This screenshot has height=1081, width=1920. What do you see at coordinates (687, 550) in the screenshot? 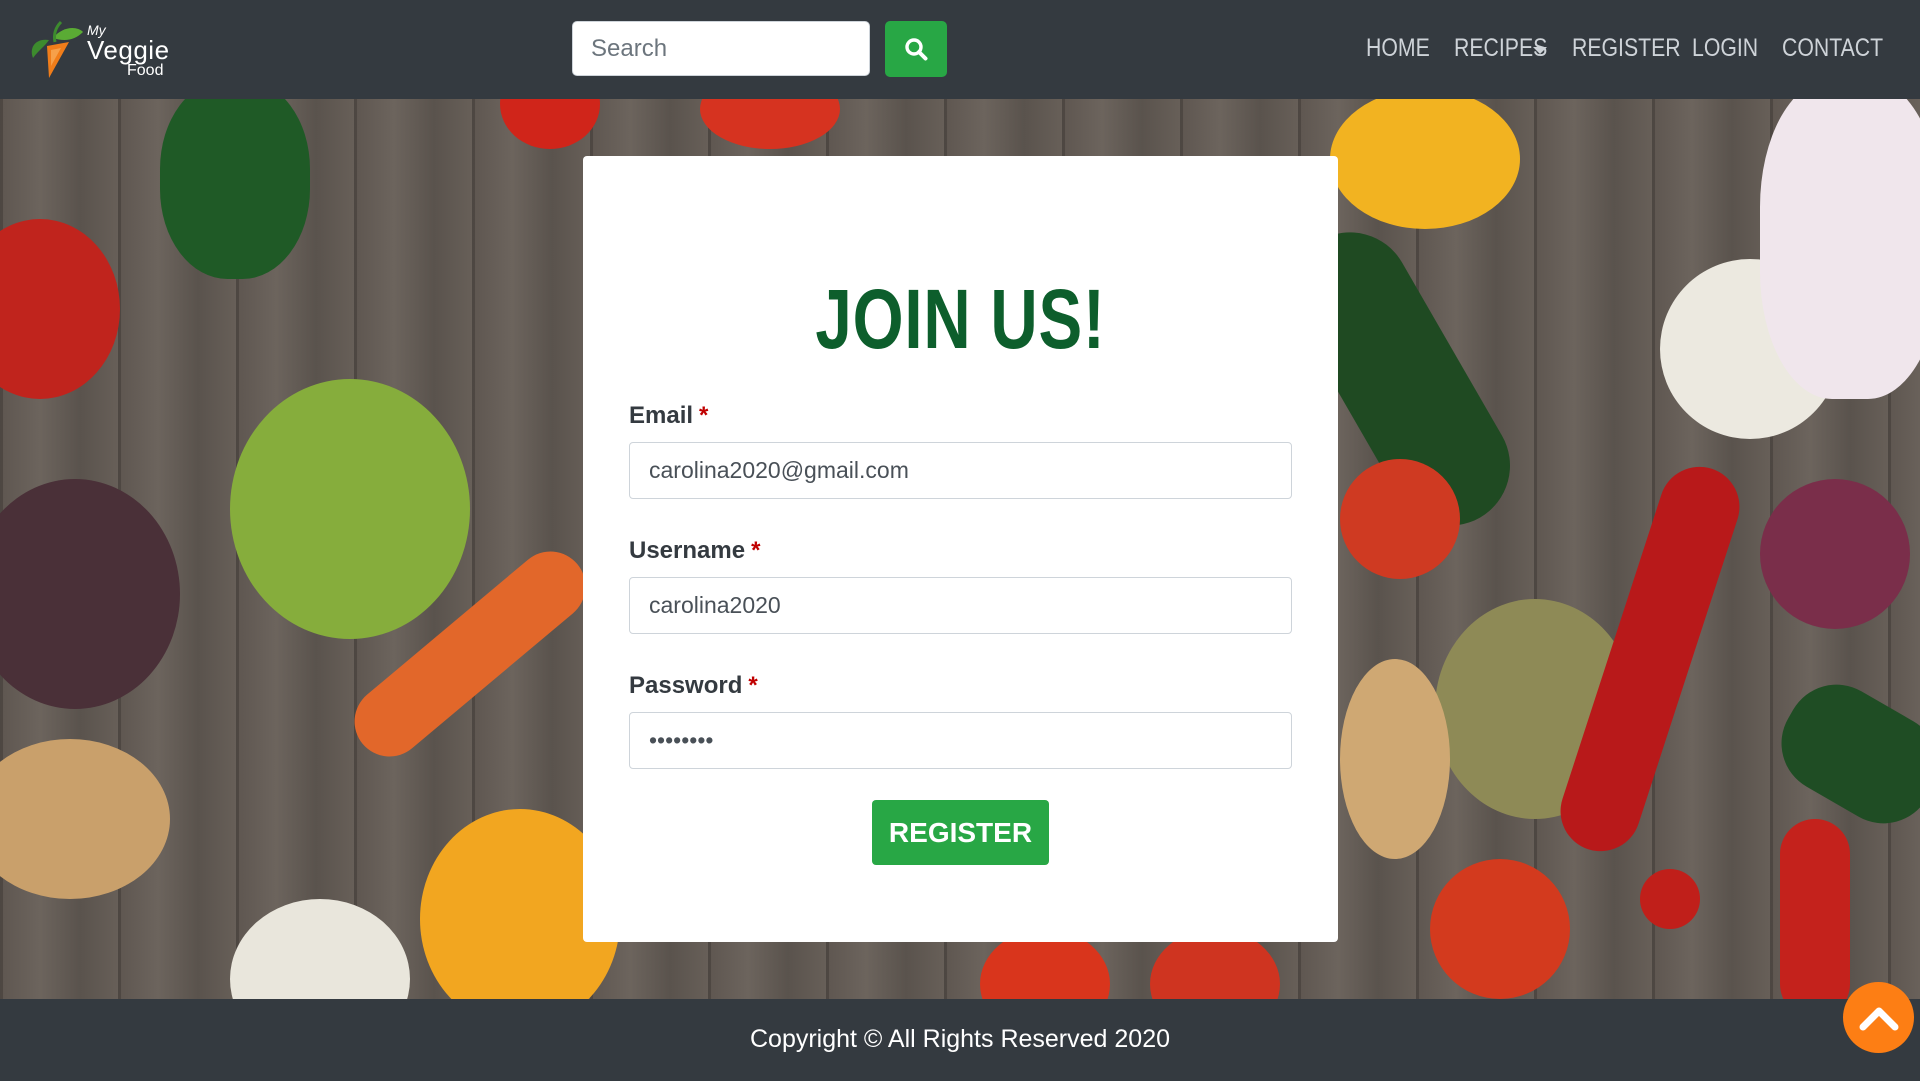
I see `username-label-text: Username` at bounding box center [687, 550].